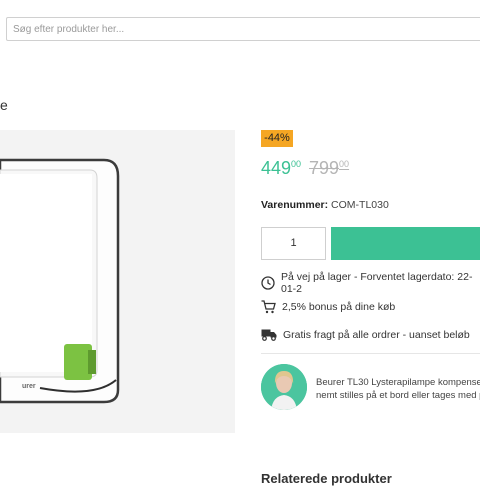 The width and height of the screenshot is (480, 486). I want to click on quantity-input: 1, so click(293, 243).